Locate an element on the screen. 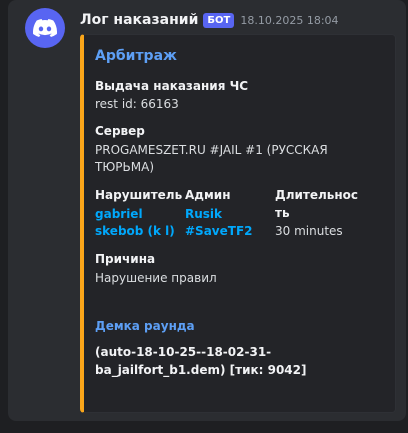 This screenshot has height=433, width=408. offender-label: Нарушитель is located at coordinates (139, 195).